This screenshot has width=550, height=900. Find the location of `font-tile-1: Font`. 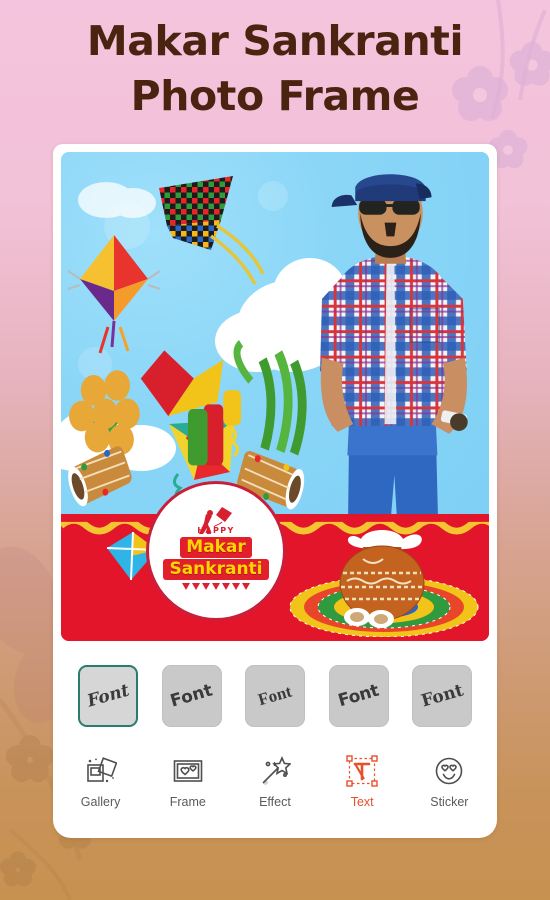

font-tile-1: Font is located at coordinates (191, 696).